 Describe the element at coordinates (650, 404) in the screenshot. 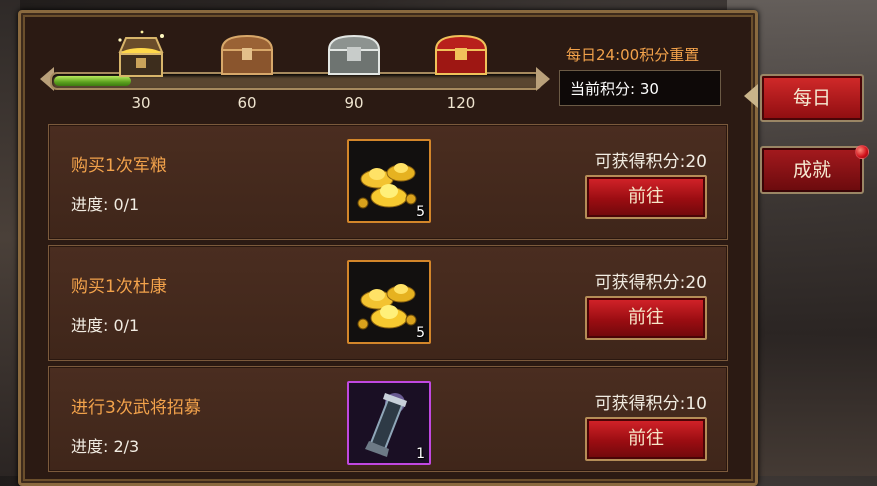

I see `task-points: 可获得积分:10` at that location.